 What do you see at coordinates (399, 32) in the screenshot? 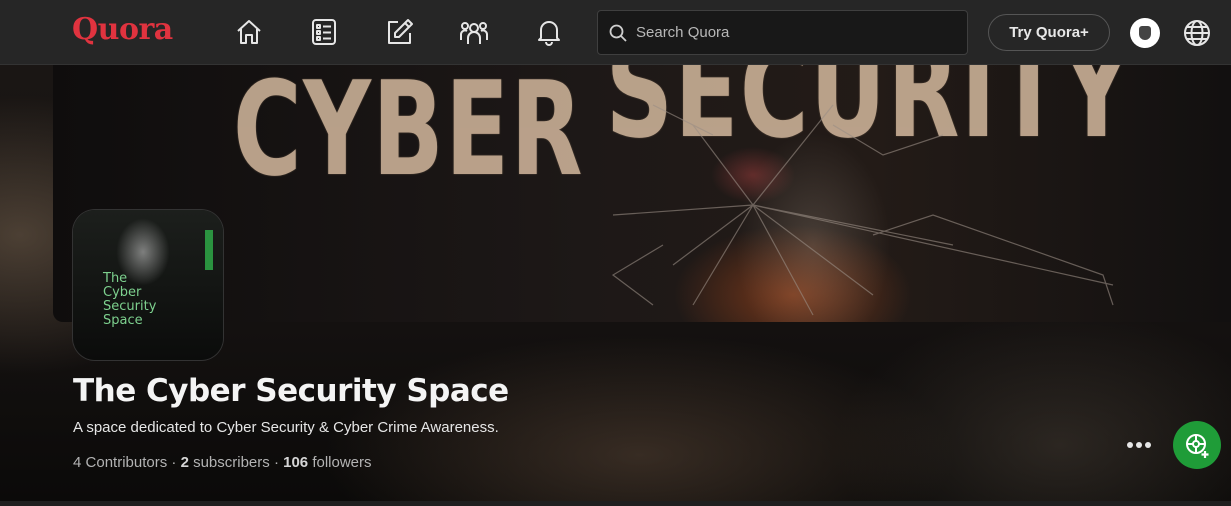
I see `answer-icon` at bounding box center [399, 32].